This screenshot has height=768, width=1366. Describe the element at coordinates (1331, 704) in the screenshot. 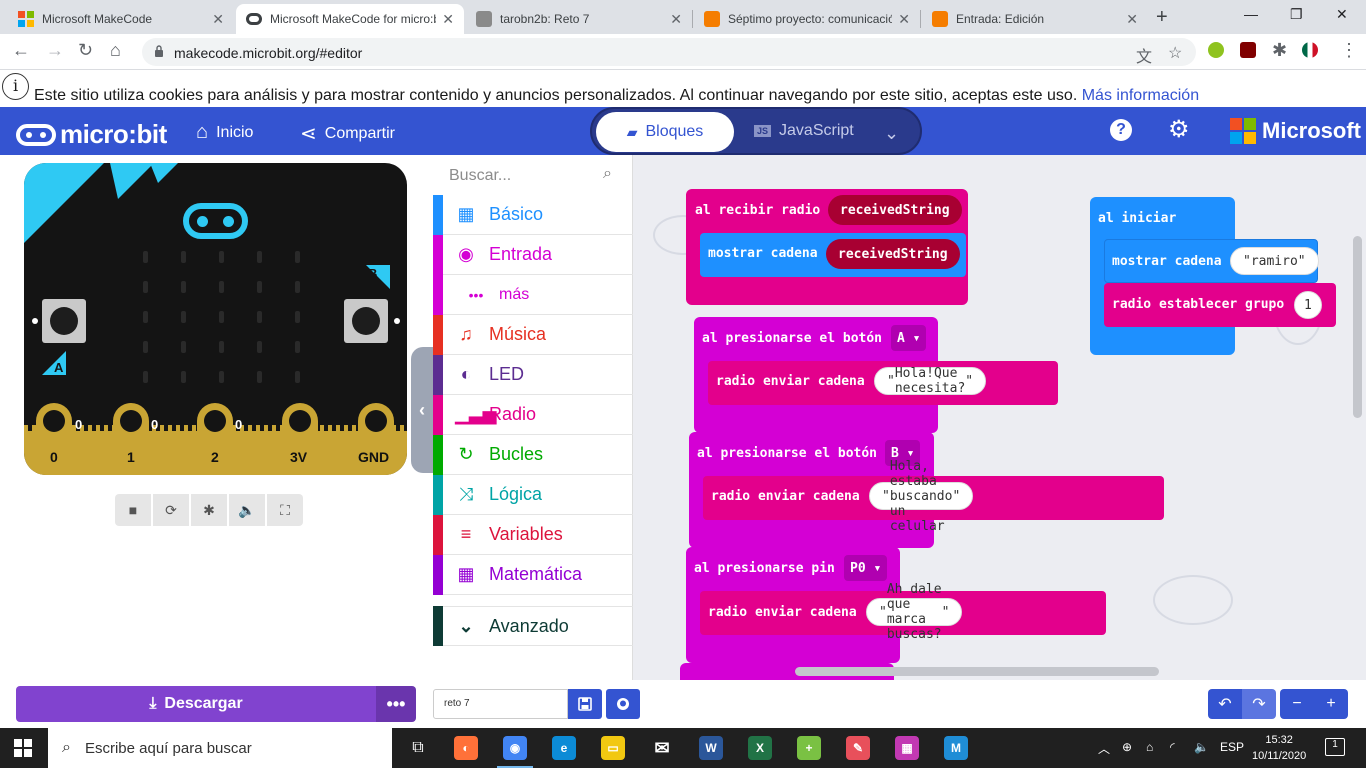

I see `zoom-in-button: +` at that location.